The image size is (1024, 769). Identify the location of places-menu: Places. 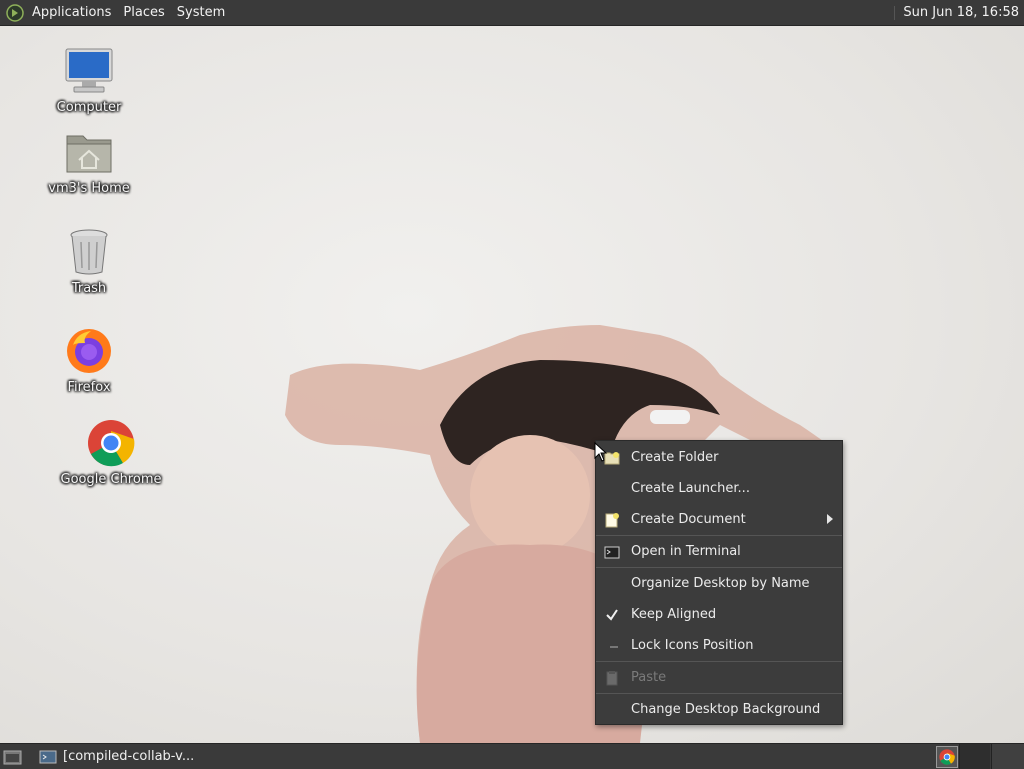
(143, 12).